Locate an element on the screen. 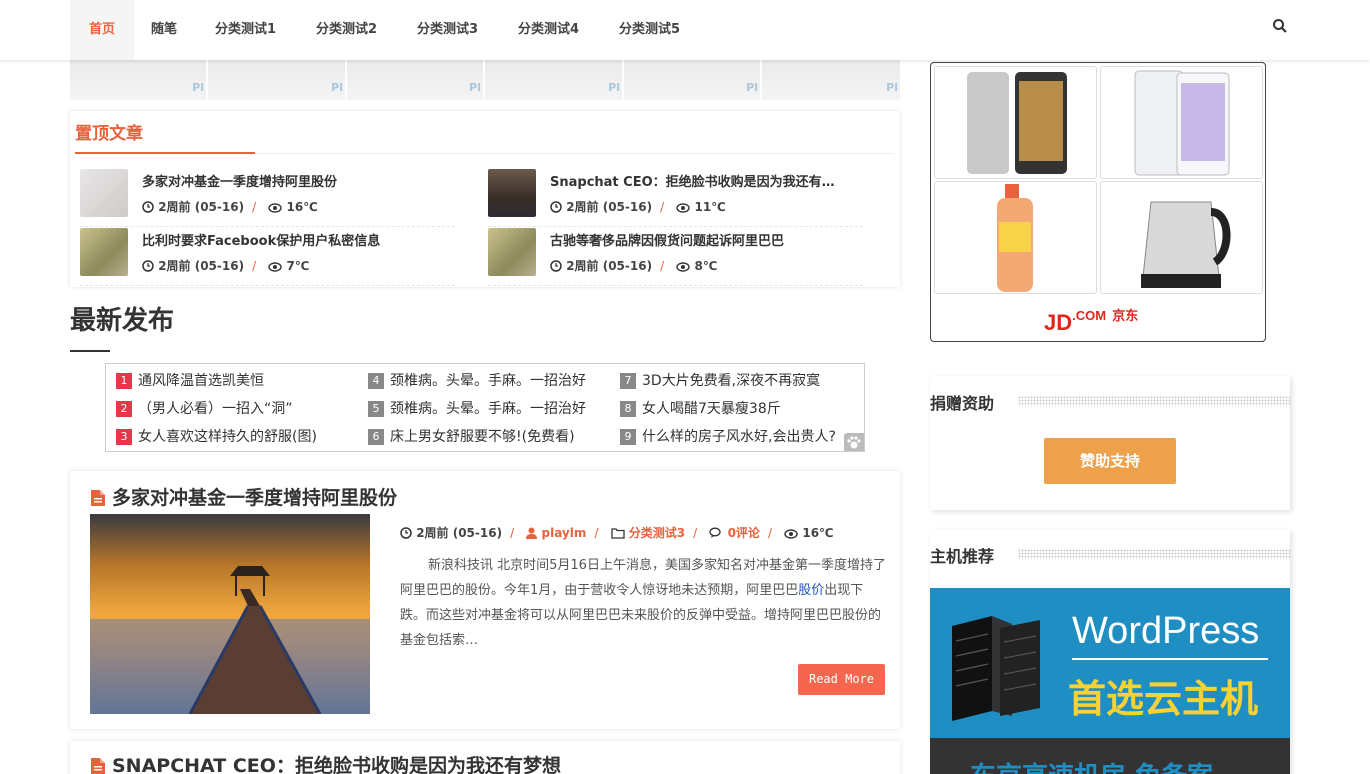 Image resolution: width=1370 pixels, height=774 pixels. folder-icon is located at coordinates (617, 533).